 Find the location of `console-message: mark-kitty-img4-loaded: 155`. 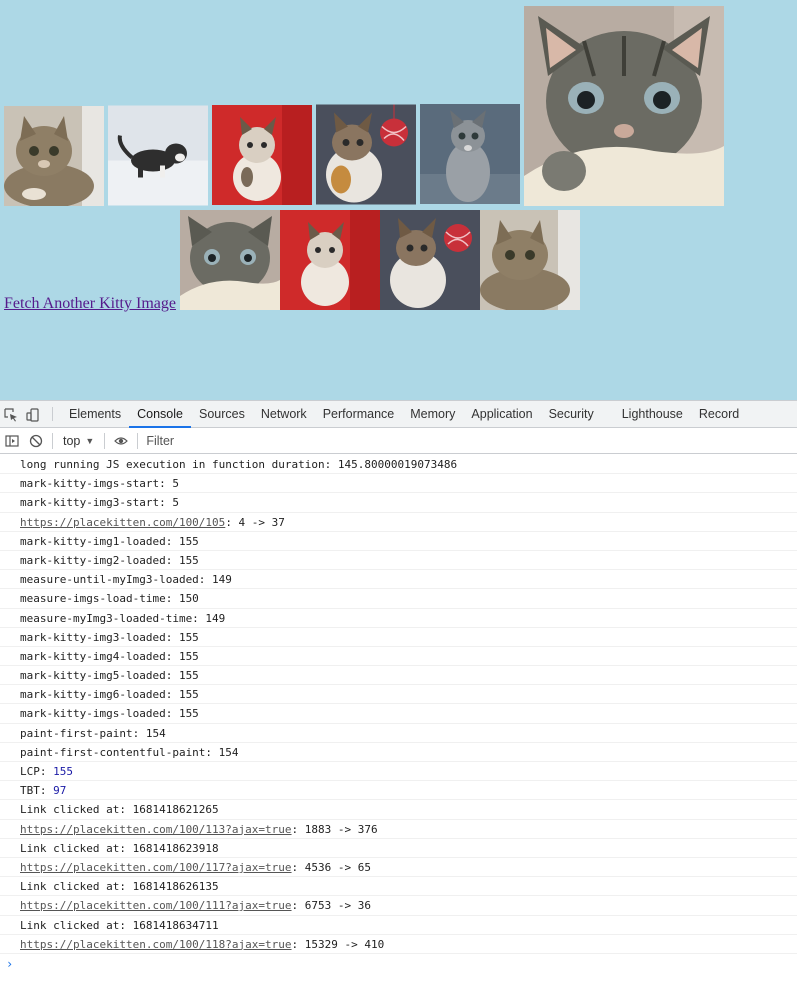

console-message: mark-kitty-img4-loaded: 155 is located at coordinates (398, 657).